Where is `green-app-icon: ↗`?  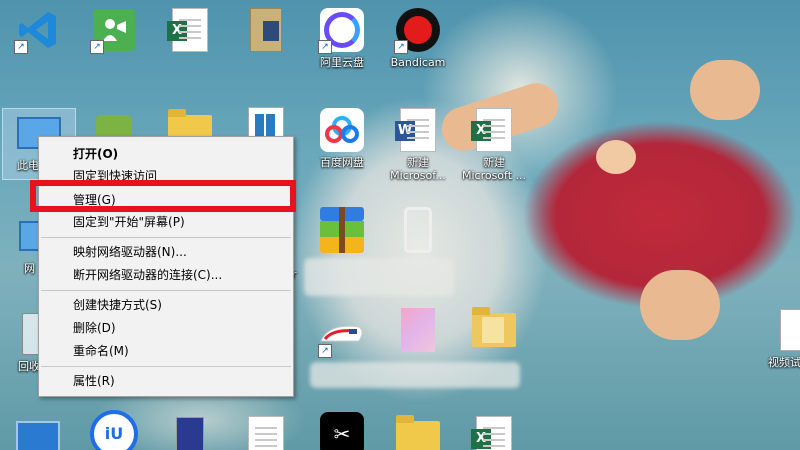 green-app-icon: ↗ is located at coordinates (114, 30).